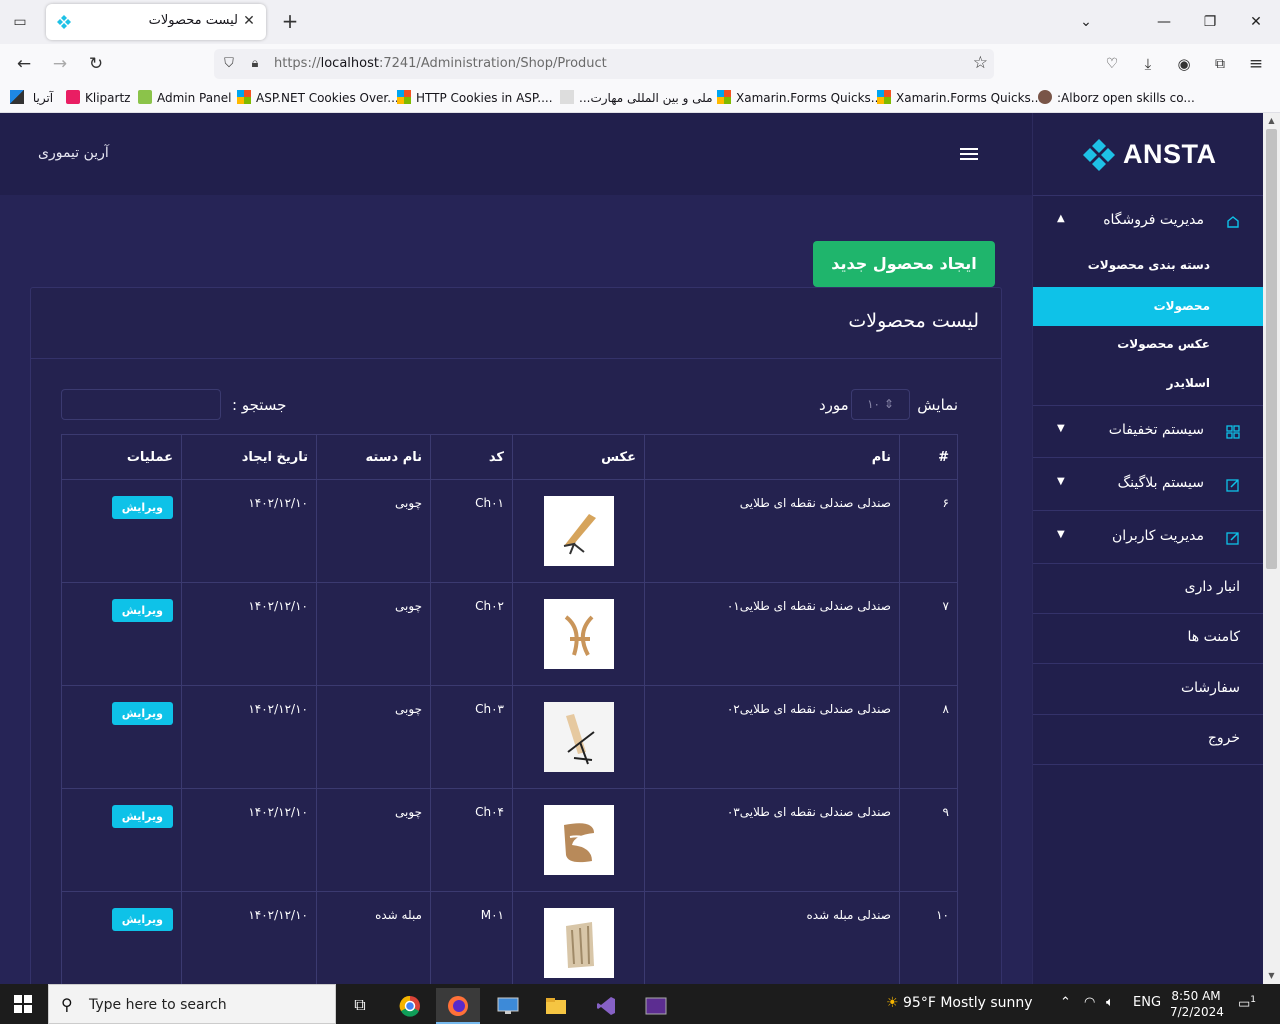 Image resolution: width=1280 pixels, height=1024 pixels. I want to click on reload-icon: ↻, so click(96, 64).